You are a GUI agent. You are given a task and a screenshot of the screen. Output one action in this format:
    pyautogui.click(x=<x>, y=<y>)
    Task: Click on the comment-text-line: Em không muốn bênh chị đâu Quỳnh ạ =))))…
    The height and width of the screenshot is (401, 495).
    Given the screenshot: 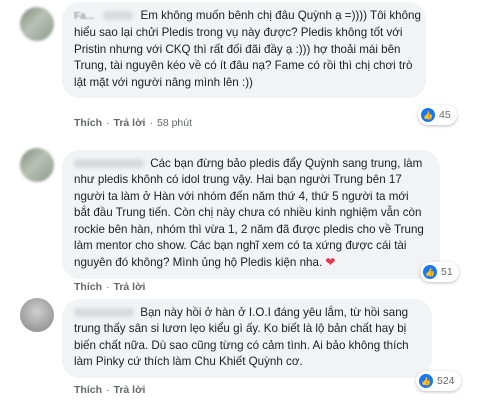 What is the action you would take?
    pyautogui.click(x=280, y=15)
    